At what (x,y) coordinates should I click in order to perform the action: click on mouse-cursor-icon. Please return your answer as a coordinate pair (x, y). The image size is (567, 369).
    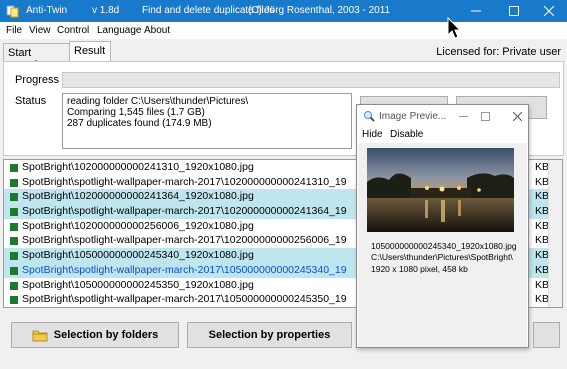
    Looking at the image, I should click on (454, 28).